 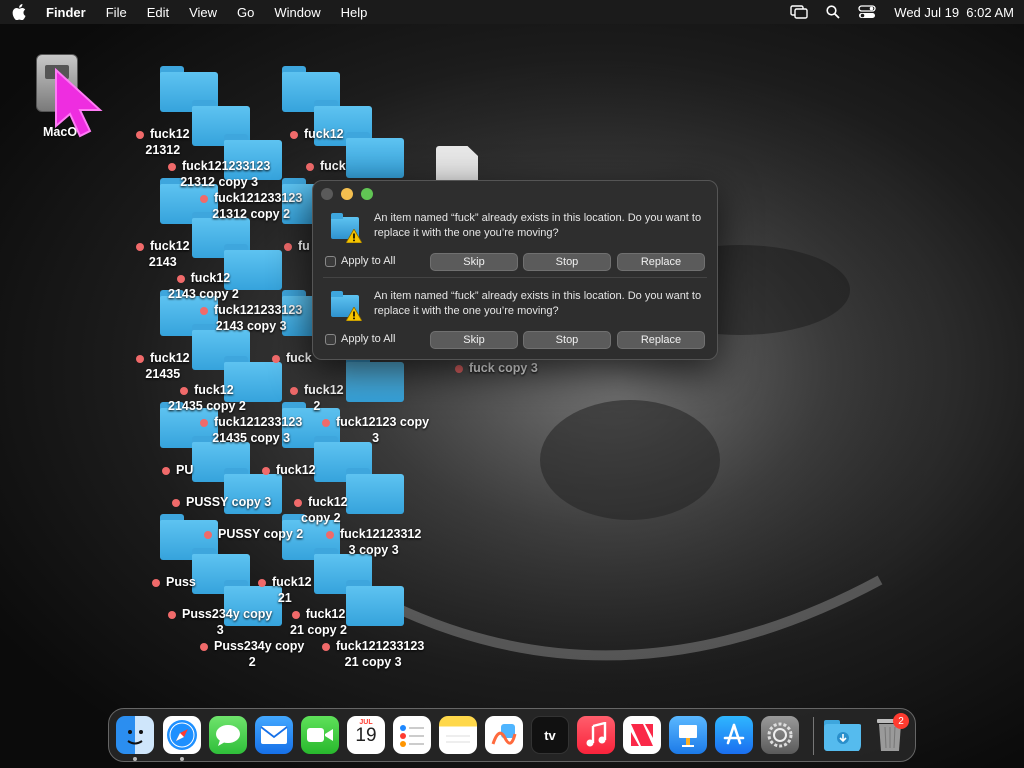 What do you see at coordinates (285, 590) in the screenshot?
I see `desktop-item-label: fuck12 21` at bounding box center [285, 590].